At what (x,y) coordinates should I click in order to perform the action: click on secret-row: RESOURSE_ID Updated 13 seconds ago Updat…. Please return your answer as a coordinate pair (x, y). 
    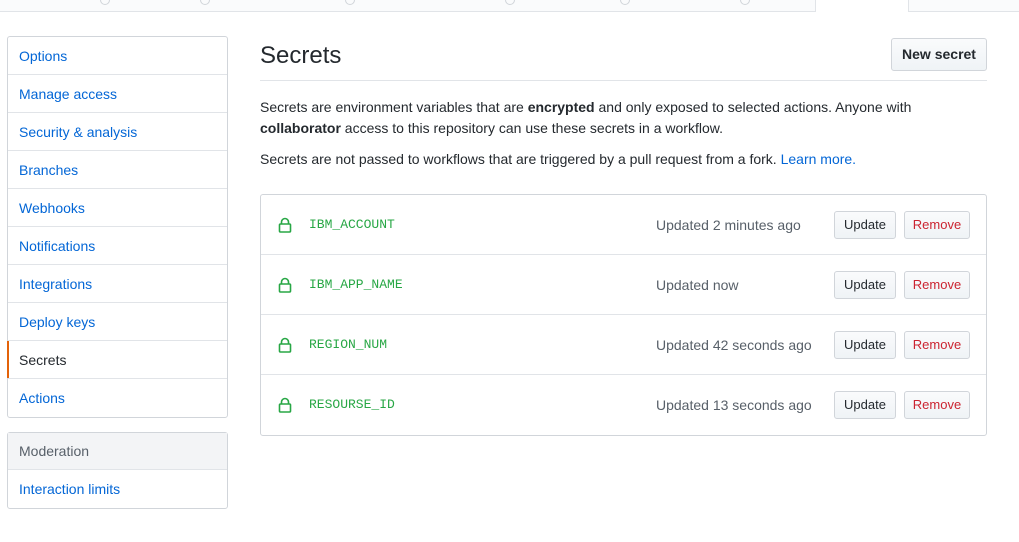
    Looking at the image, I should click on (623, 405).